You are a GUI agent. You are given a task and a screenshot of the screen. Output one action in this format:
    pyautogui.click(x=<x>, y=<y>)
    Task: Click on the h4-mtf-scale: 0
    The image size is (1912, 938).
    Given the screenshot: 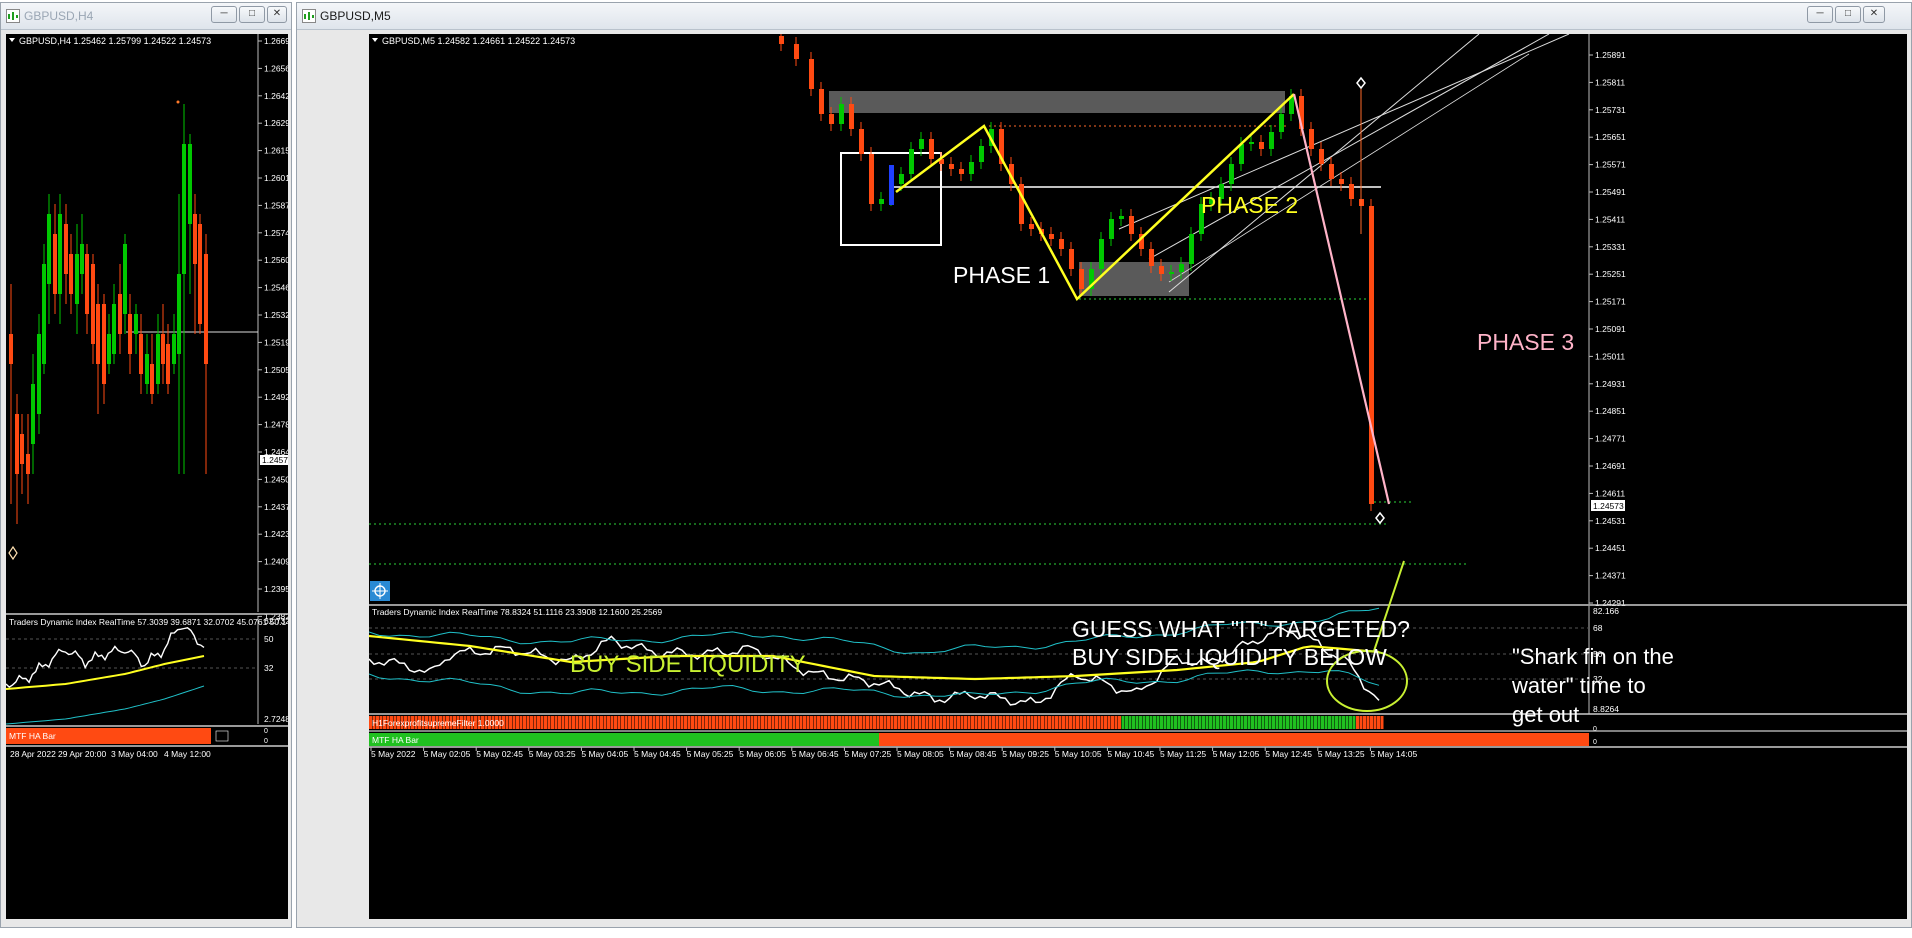 What is the action you would take?
    pyautogui.click(x=266, y=741)
    